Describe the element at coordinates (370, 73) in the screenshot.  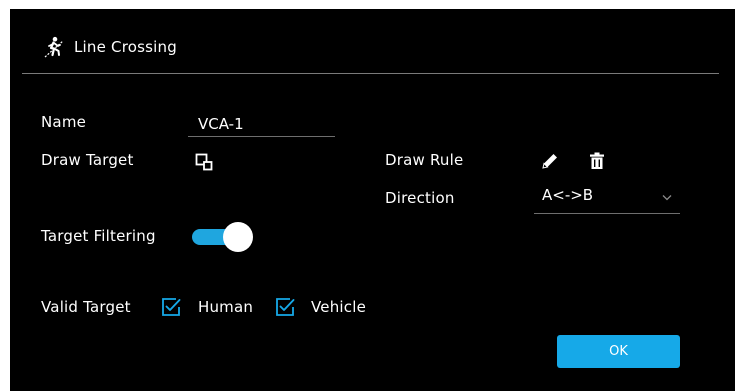
I see `header-divider` at that location.